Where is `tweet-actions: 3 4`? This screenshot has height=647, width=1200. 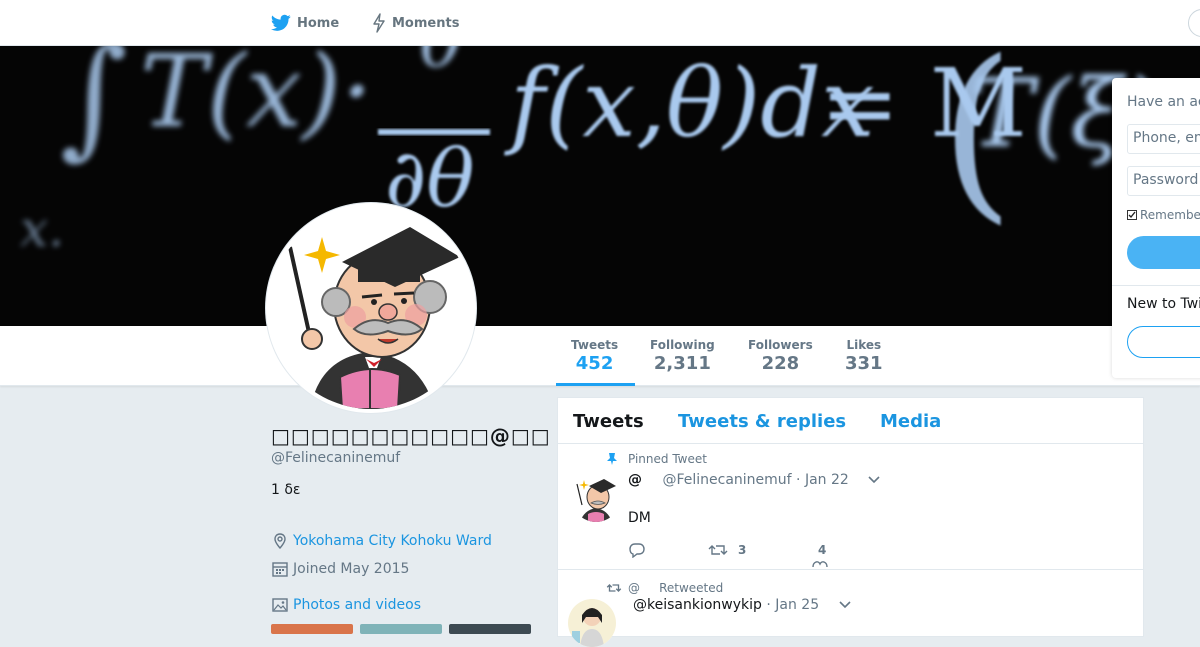
tweet-actions: 3 4 is located at coordinates (728, 554).